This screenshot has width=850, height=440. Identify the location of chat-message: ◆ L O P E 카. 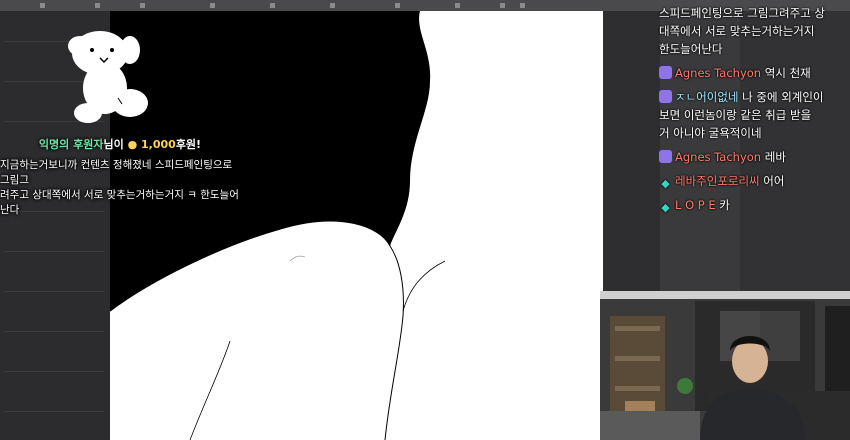
(742, 205).